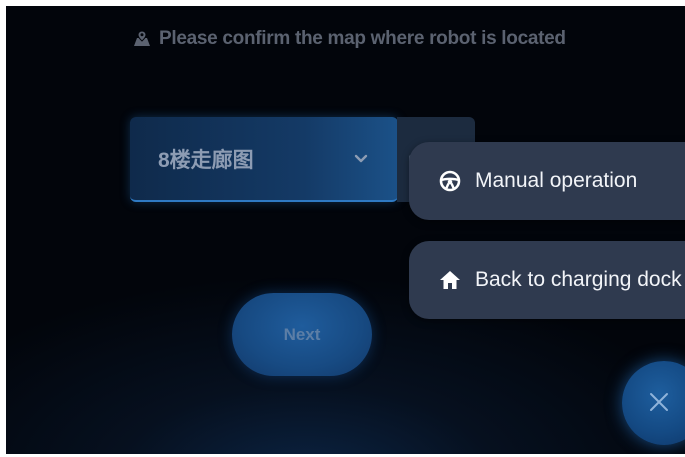 The width and height of the screenshot is (685, 457). I want to click on map-select-dropdown: 8楼走廊图, so click(264, 159).